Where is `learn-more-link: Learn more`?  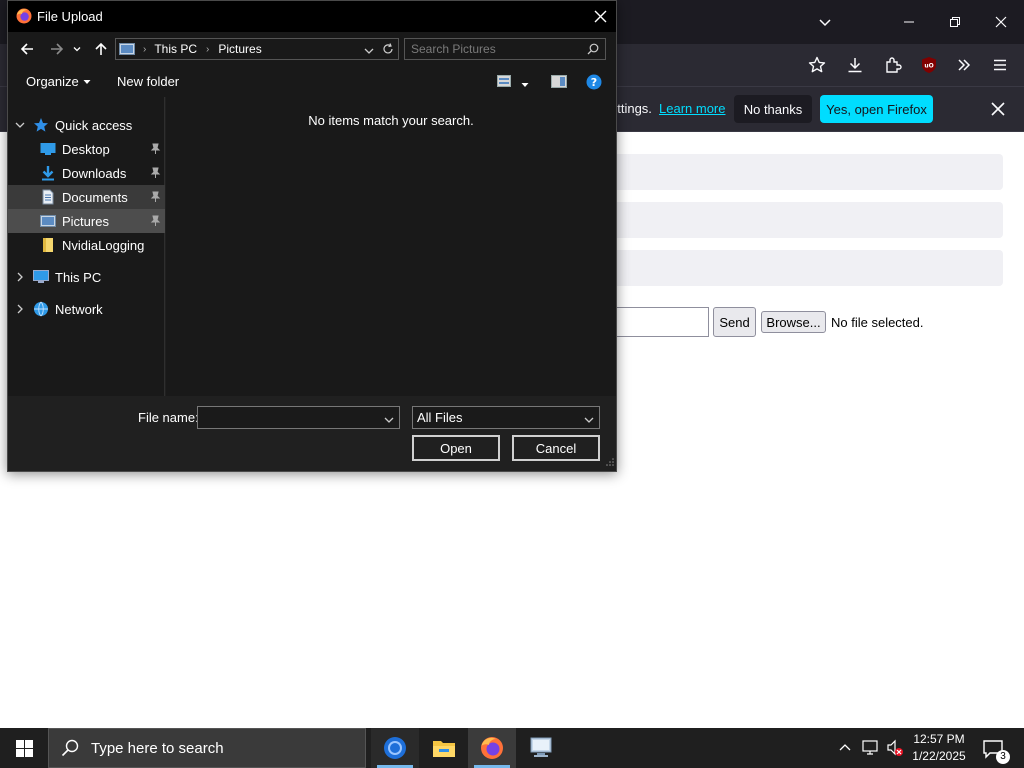 learn-more-link: Learn more is located at coordinates (692, 108).